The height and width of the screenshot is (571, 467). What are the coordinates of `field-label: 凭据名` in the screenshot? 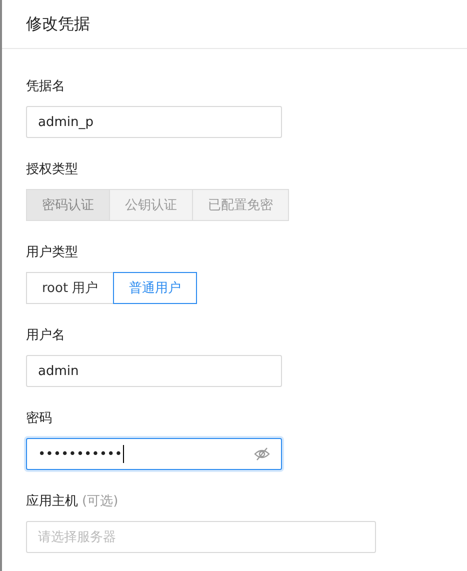 It's located at (45, 86).